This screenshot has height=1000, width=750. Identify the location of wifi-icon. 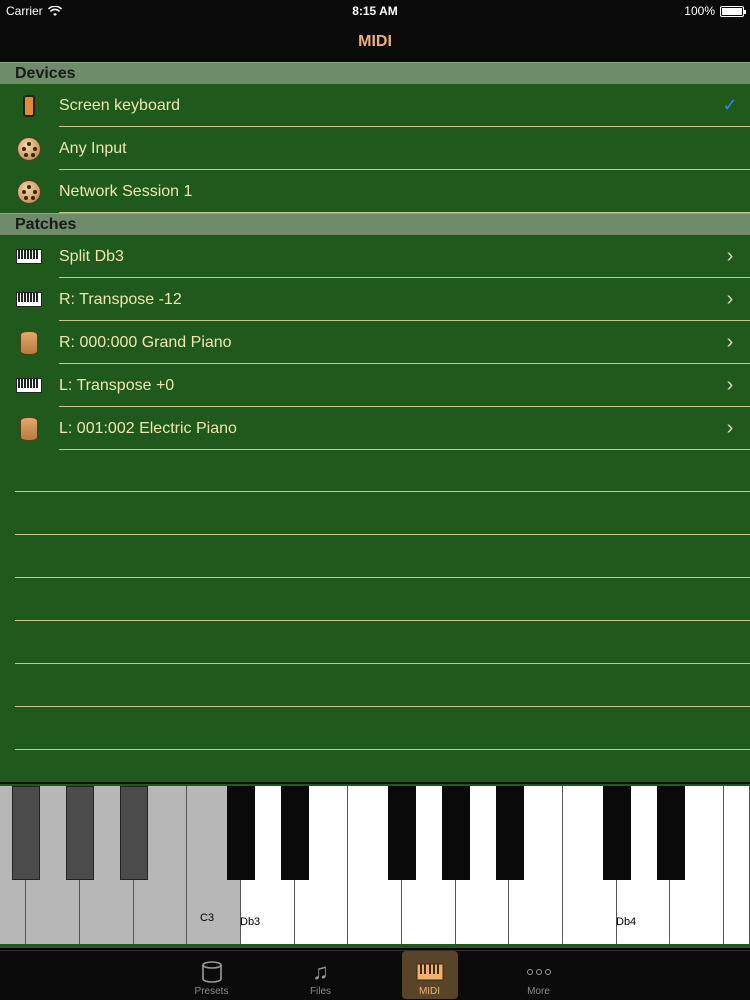
(54, 10).